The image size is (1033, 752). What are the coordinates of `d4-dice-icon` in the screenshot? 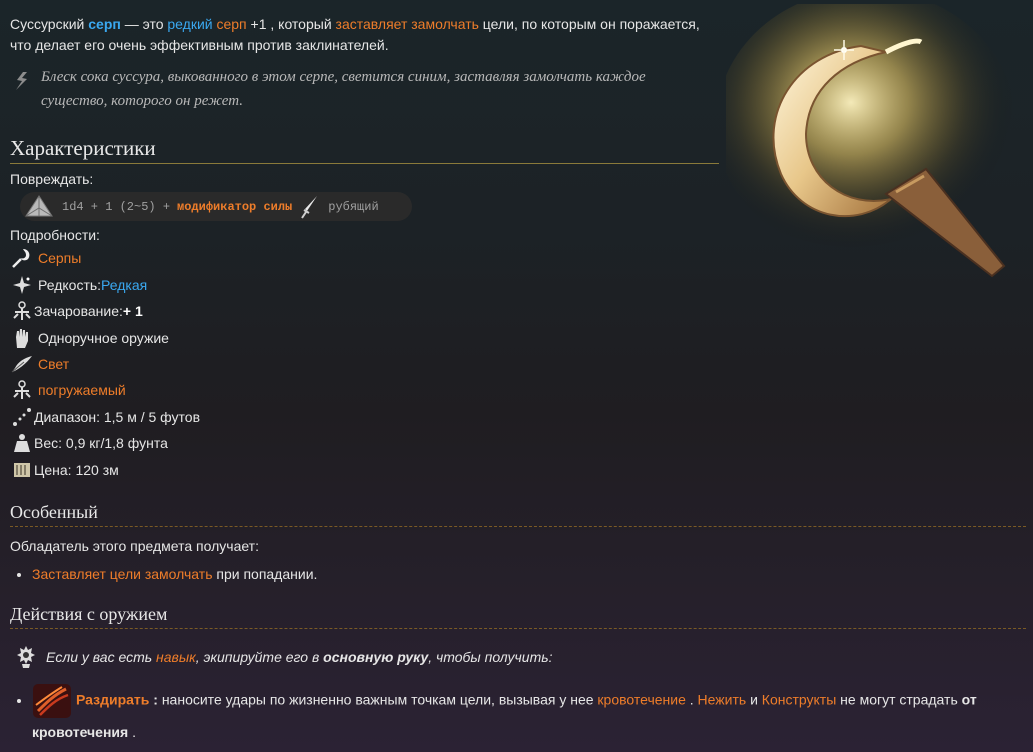 It's located at (39, 205).